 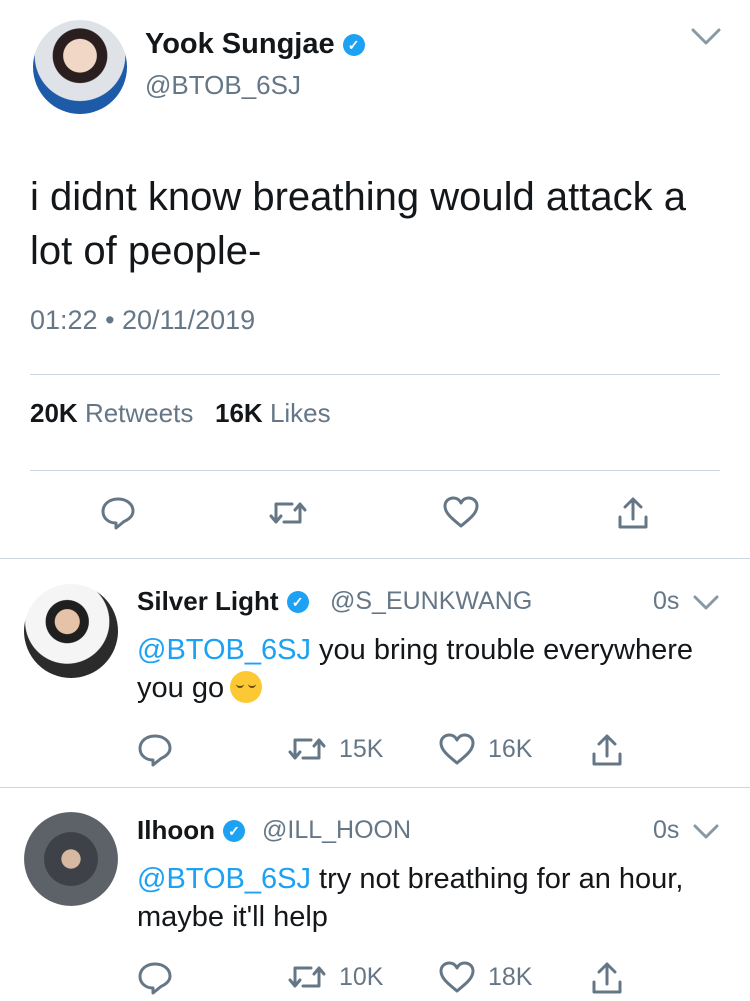 I want to click on author-handle: @BTOB_6SJ, so click(x=223, y=85).